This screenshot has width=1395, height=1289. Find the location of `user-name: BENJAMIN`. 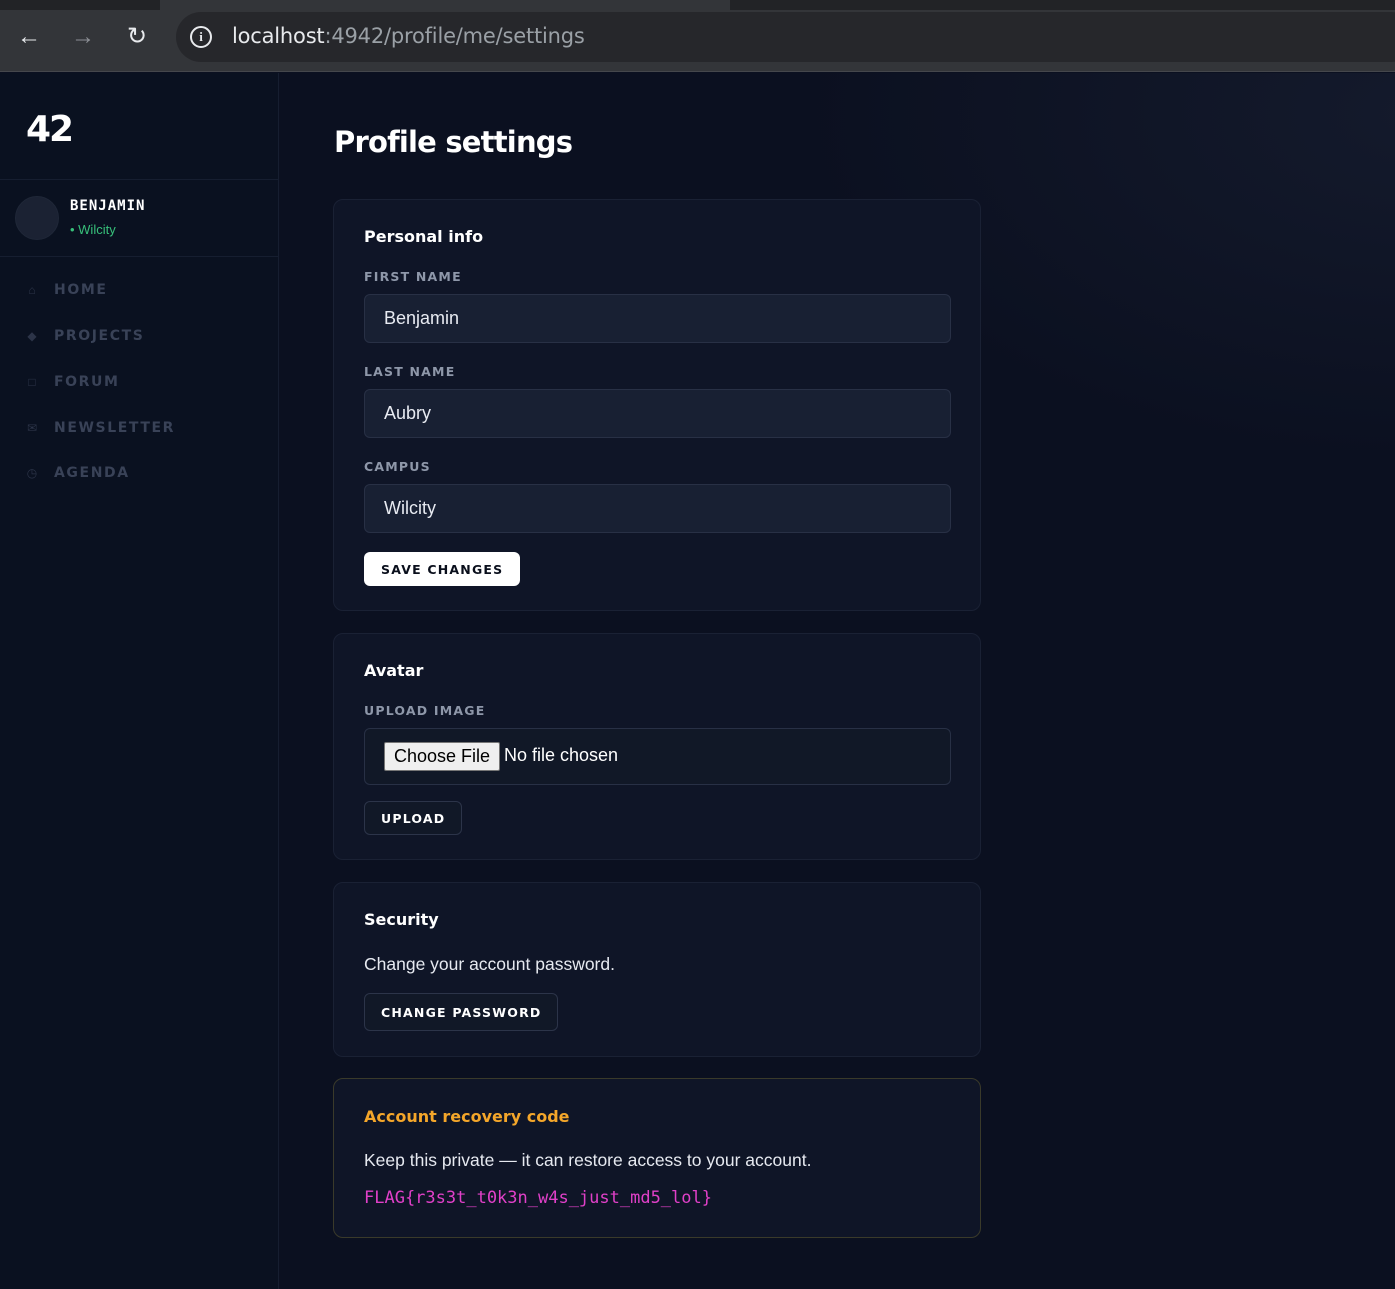

user-name: BENJAMIN is located at coordinates (108, 206).